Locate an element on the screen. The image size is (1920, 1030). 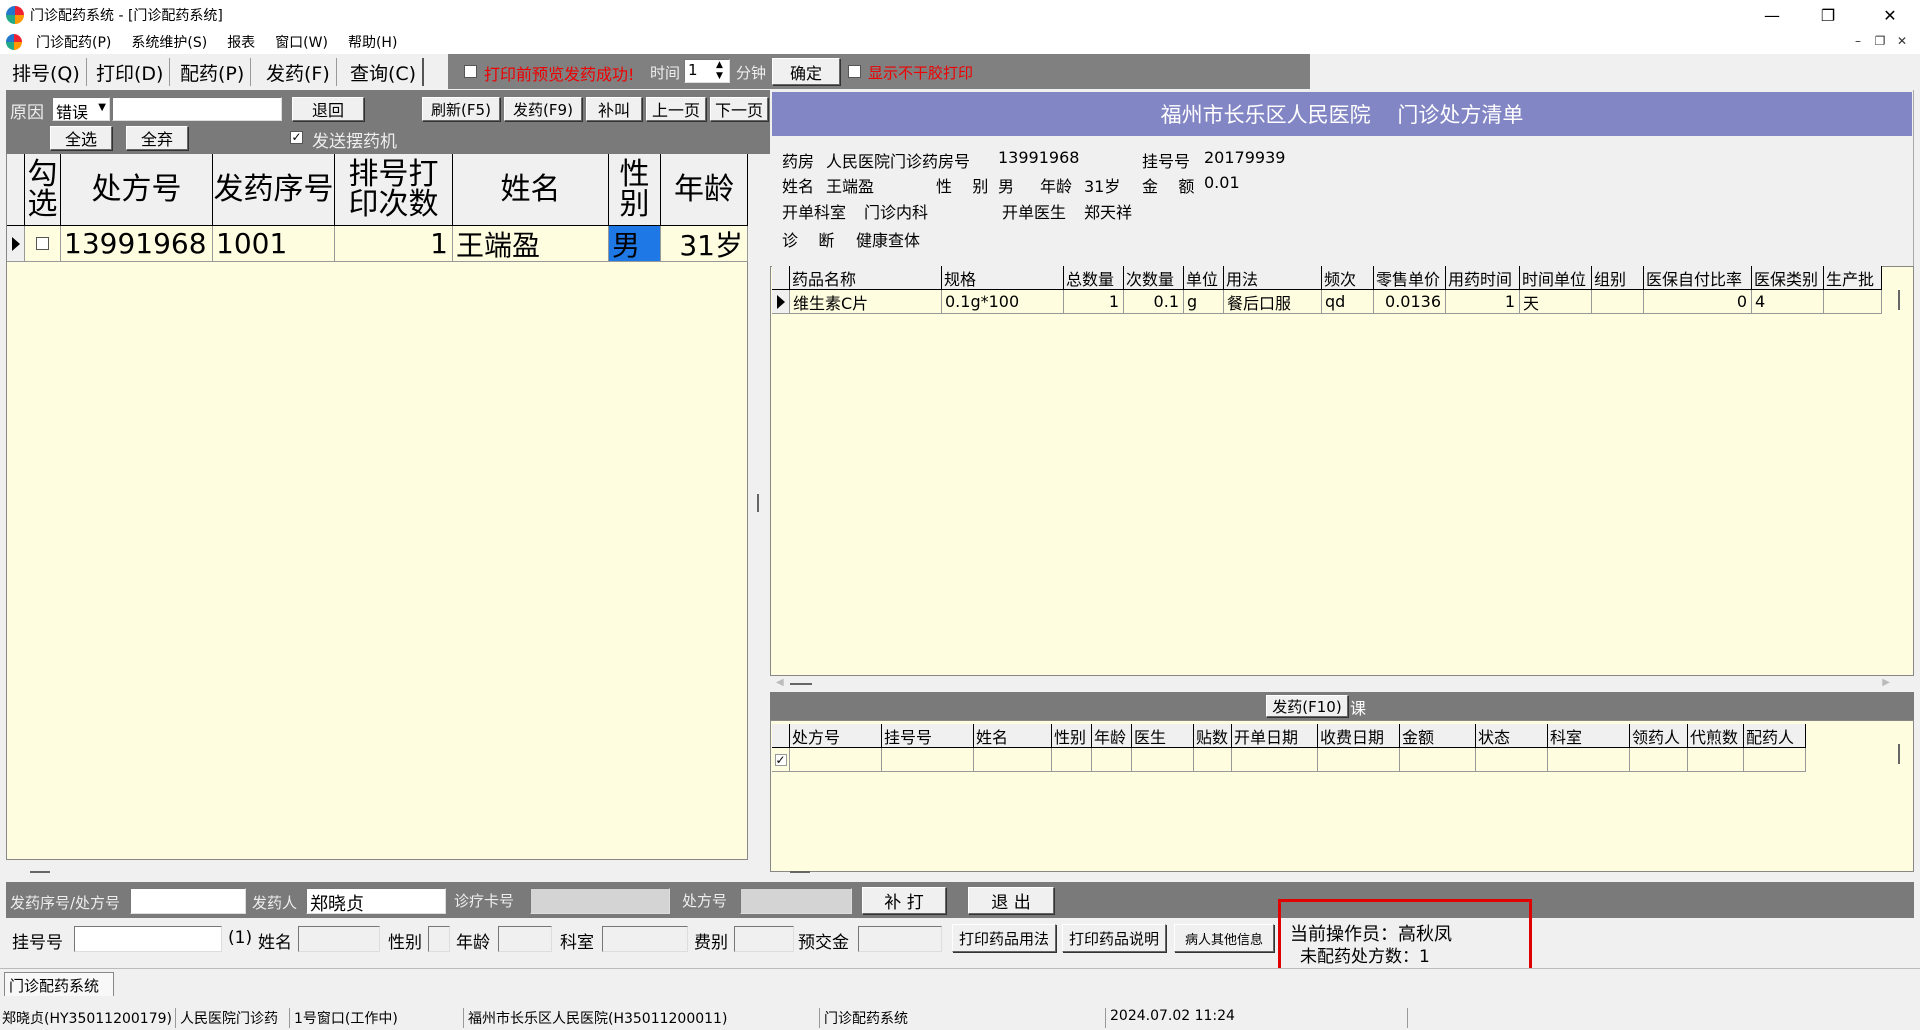
cell-gender: 男 is located at coordinates (635, 244).